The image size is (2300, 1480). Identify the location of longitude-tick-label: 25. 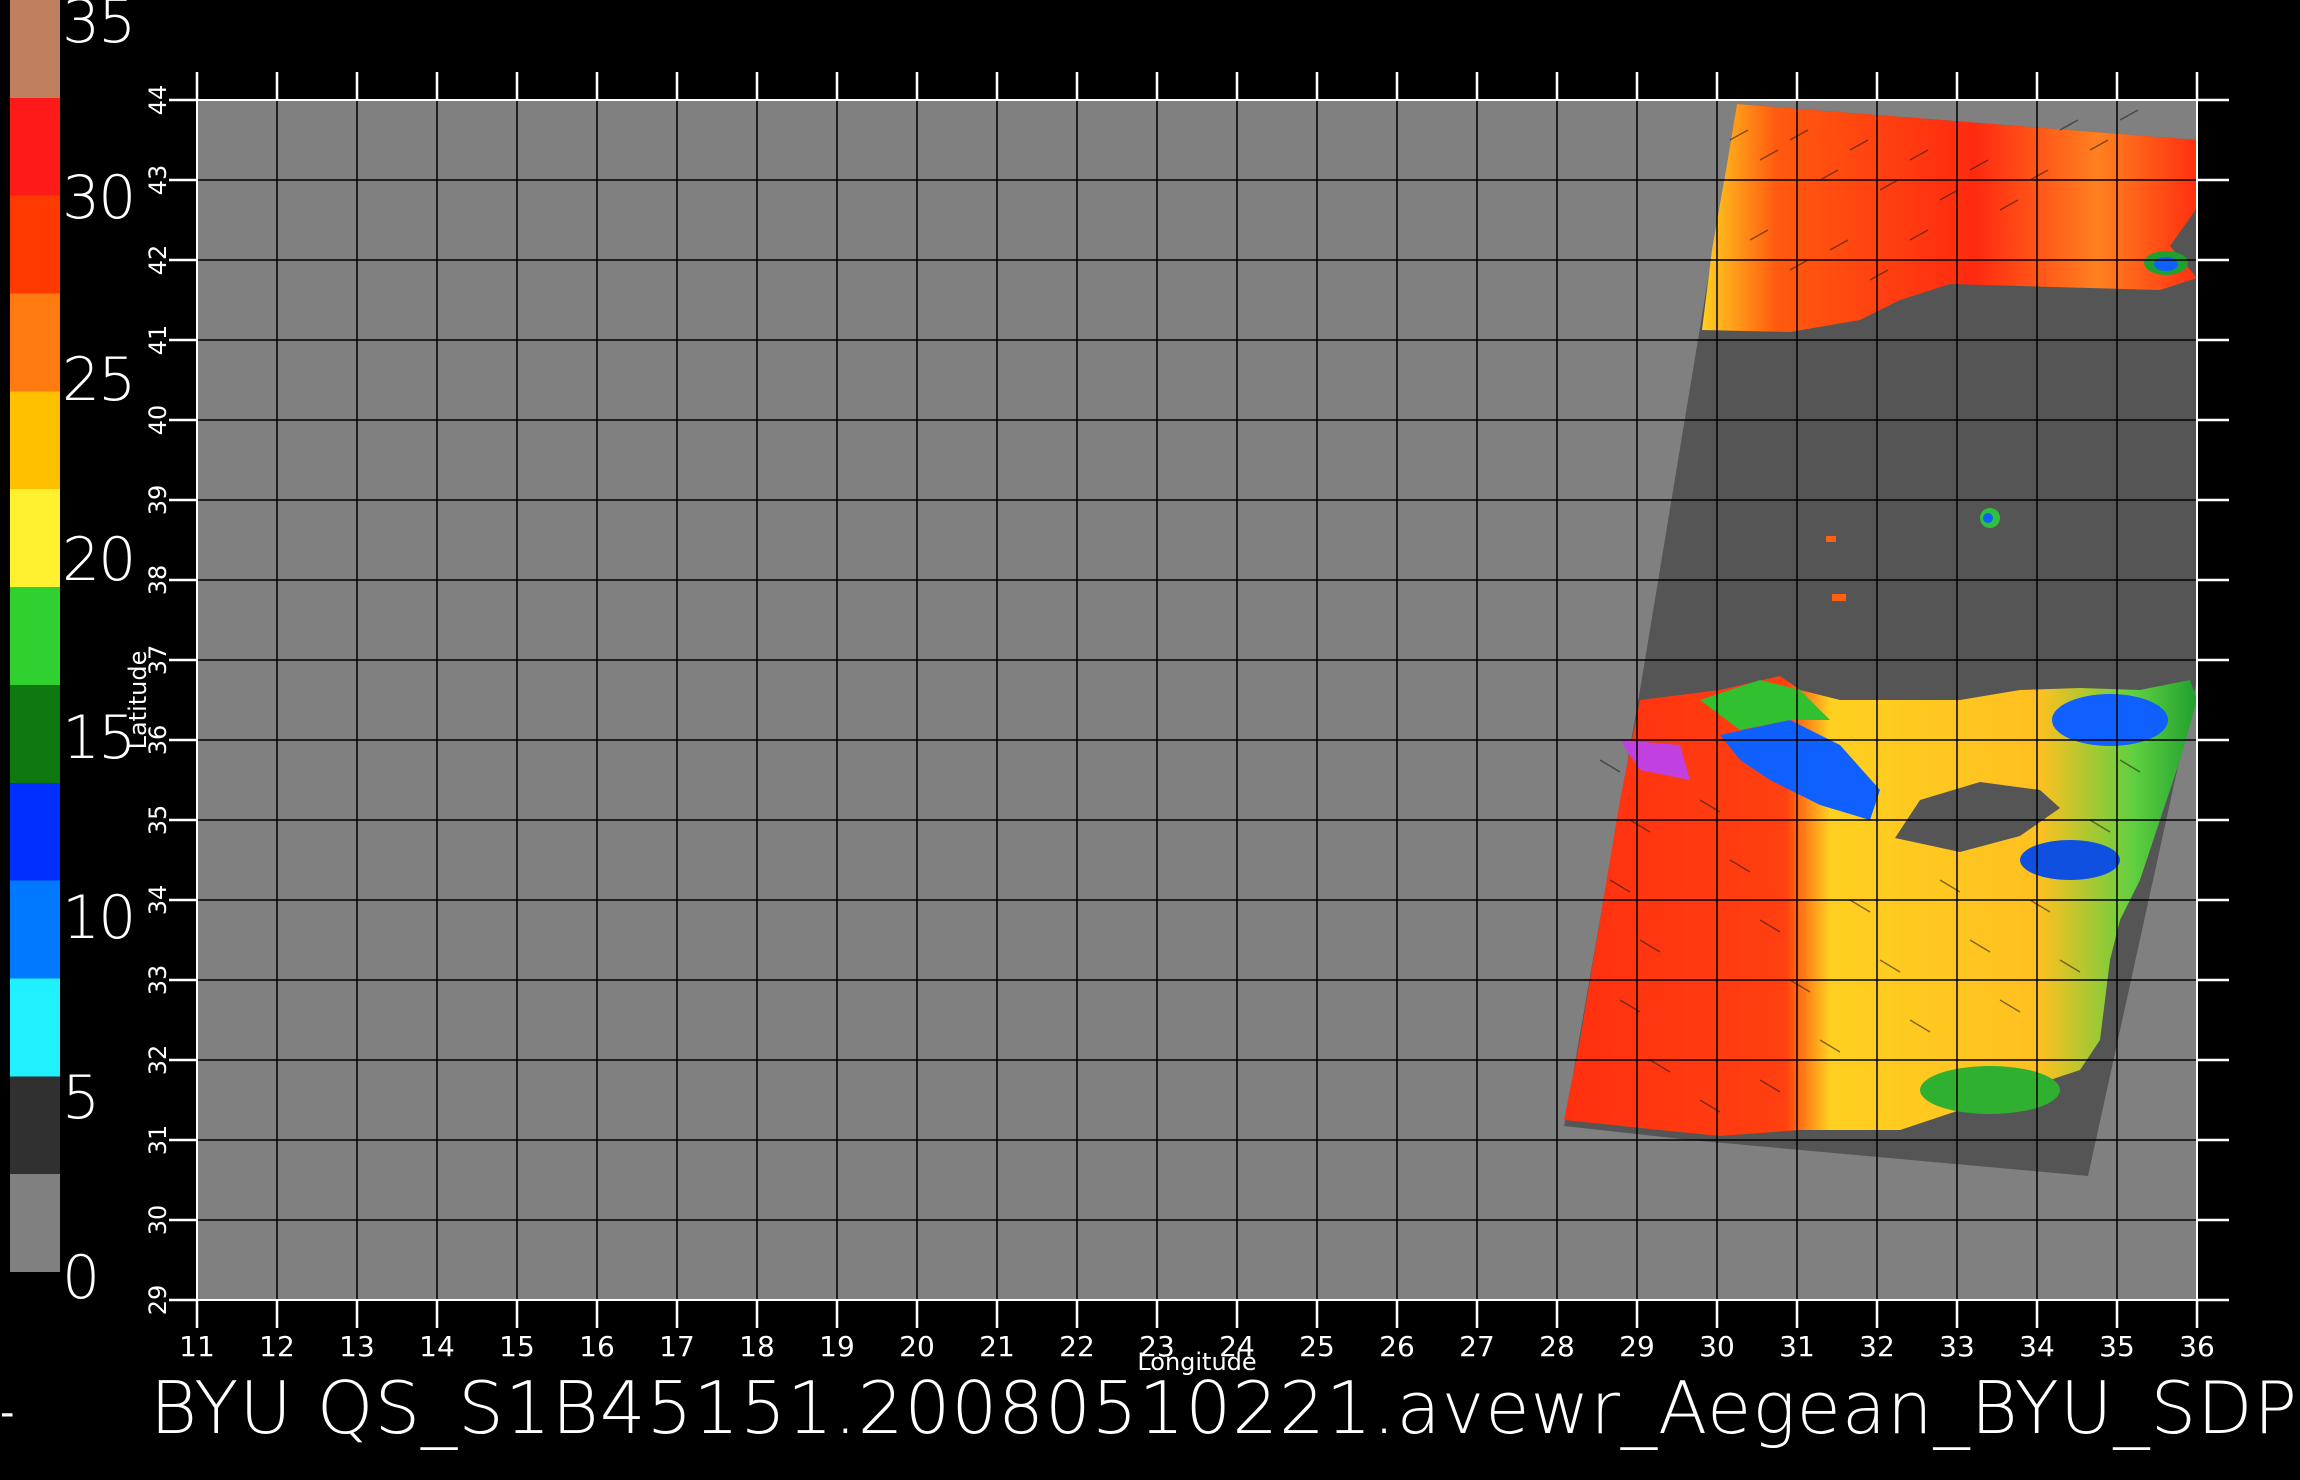
(1317, 1346).